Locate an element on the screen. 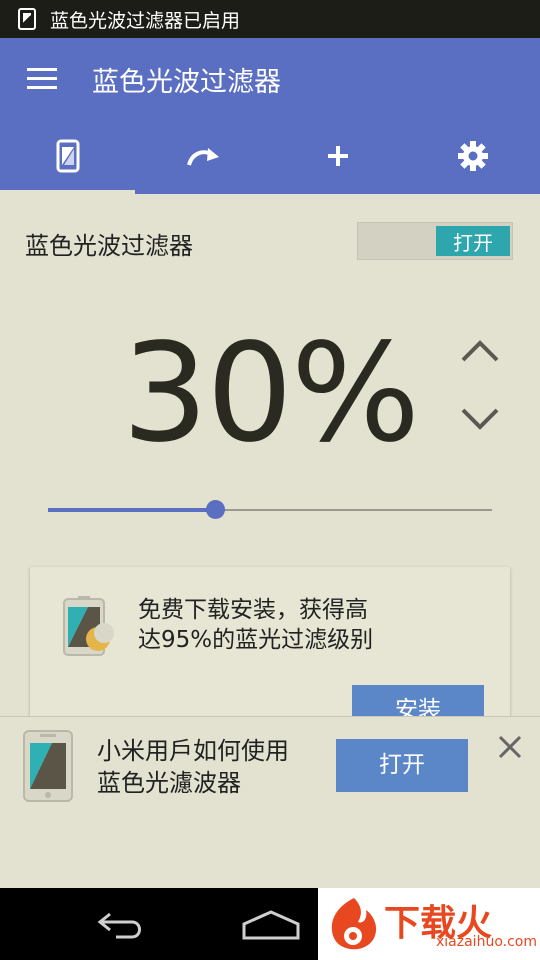 This screenshot has height=960, width=540. opacity-slider-fill is located at coordinates (131, 510).